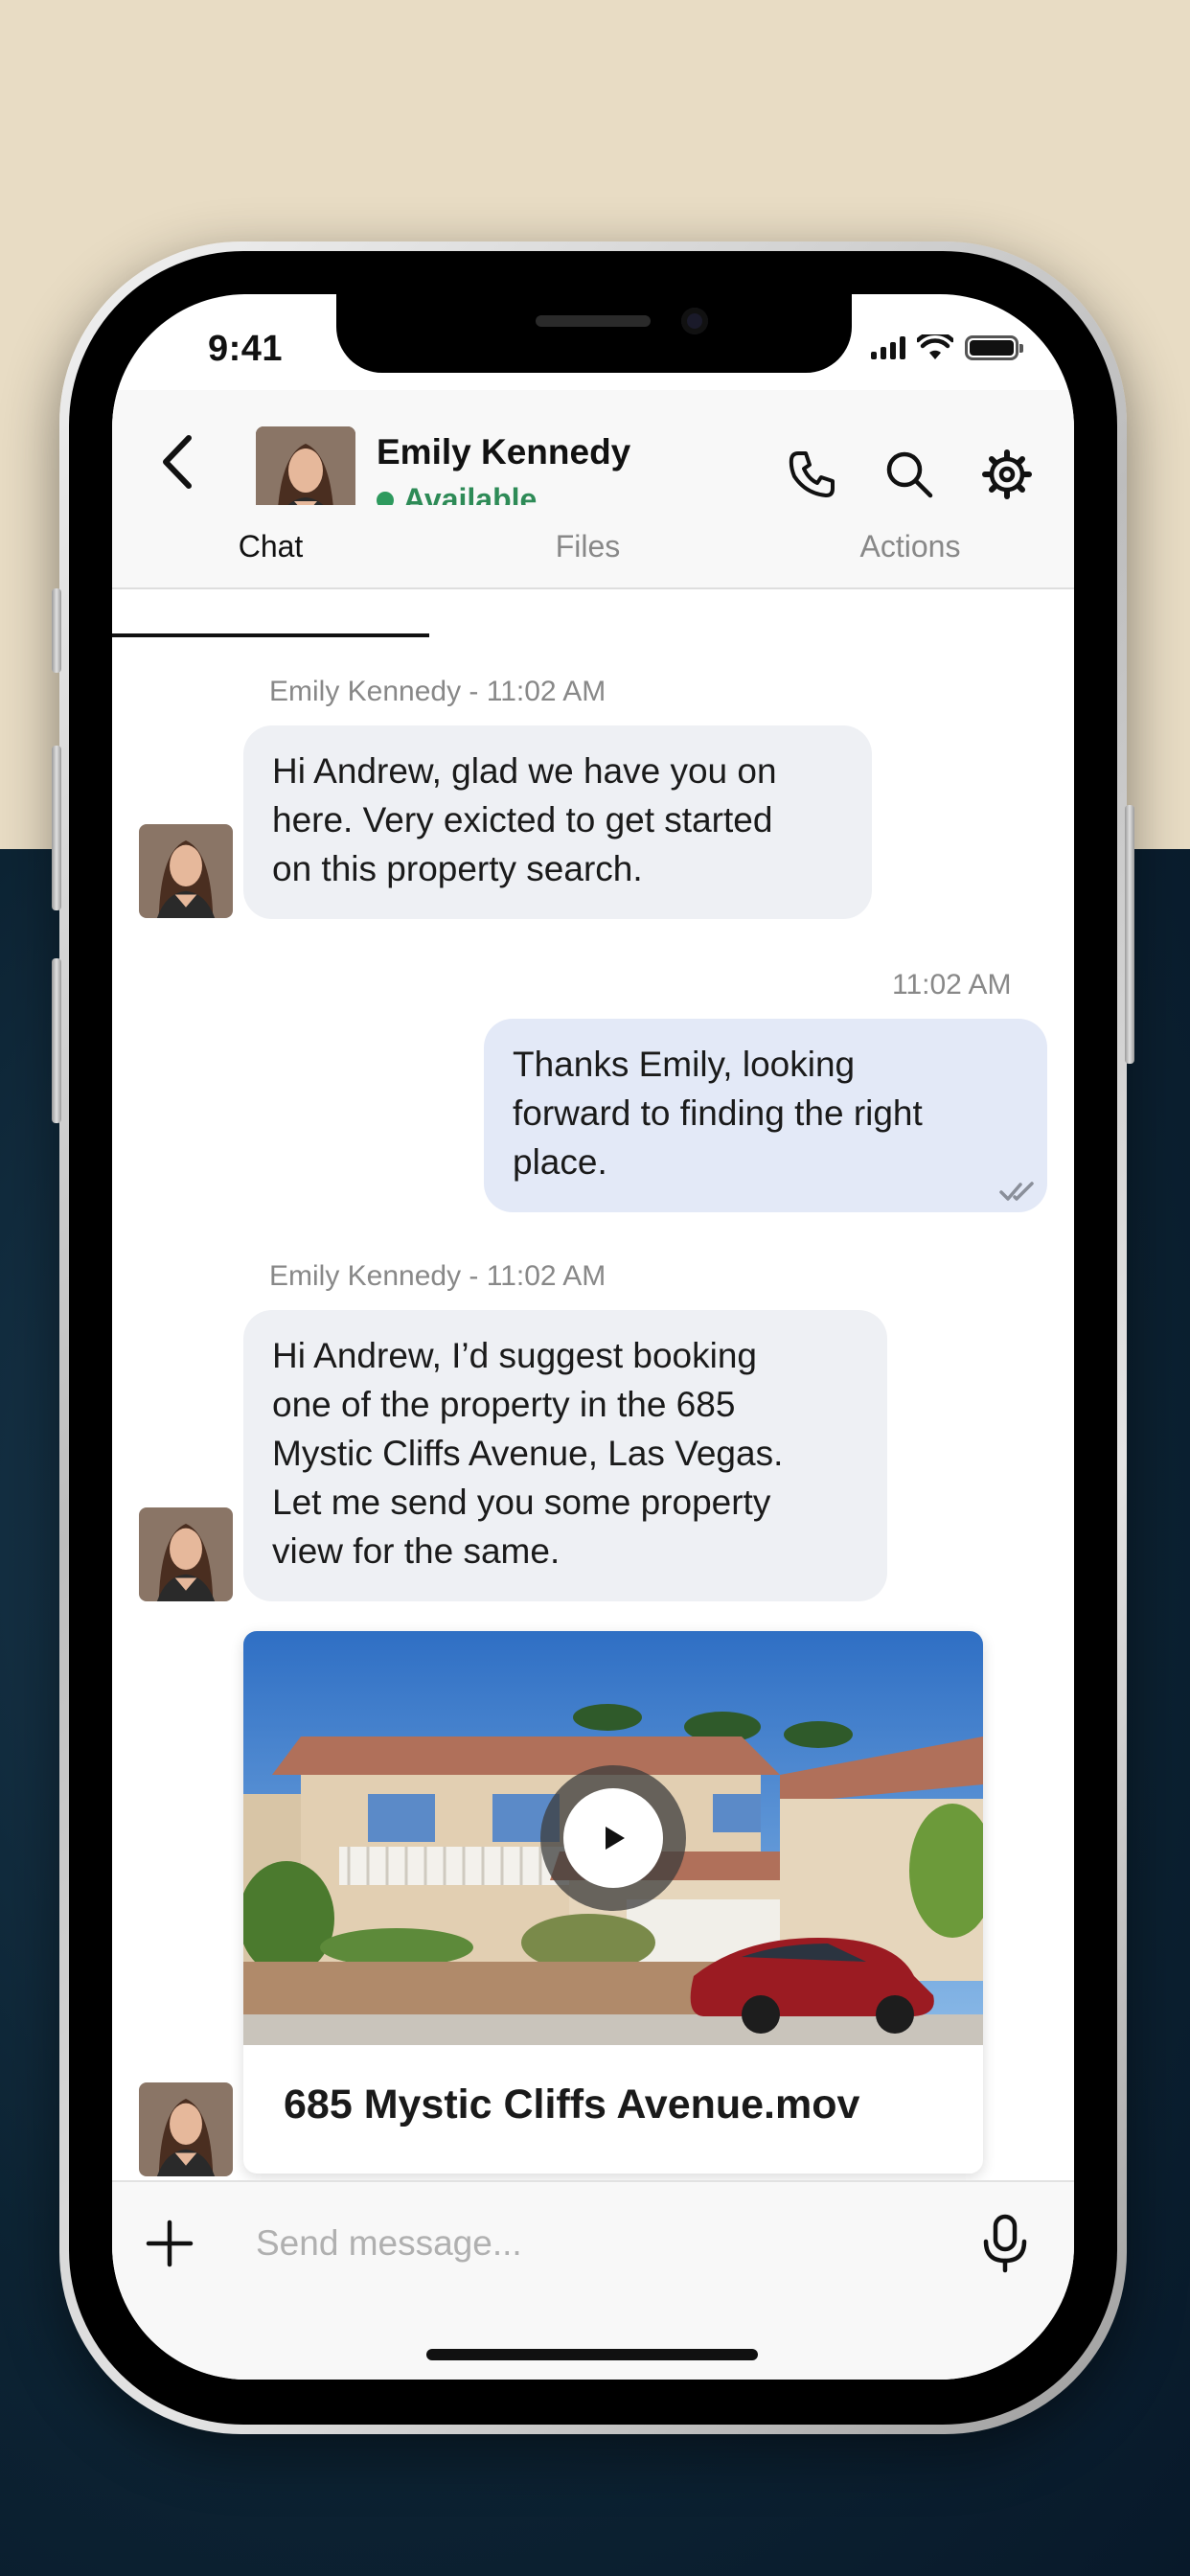 This screenshot has height=2576, width=1190. What do you see at coordinates (592, 2354) in the screenshot?
I see `home-indicator` at bounding box center [592, 2354].